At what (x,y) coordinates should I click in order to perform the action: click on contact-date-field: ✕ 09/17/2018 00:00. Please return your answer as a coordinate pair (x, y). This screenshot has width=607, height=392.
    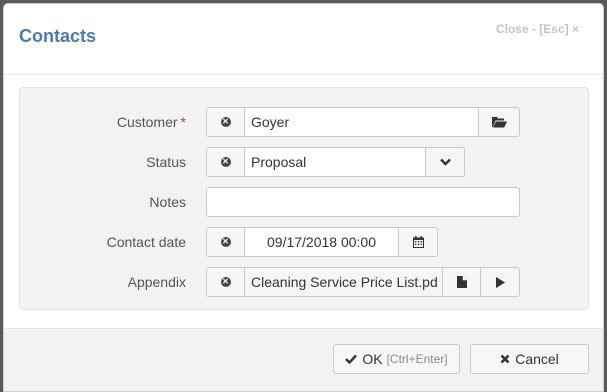
    Looking at the image, I should click on (322, 242).